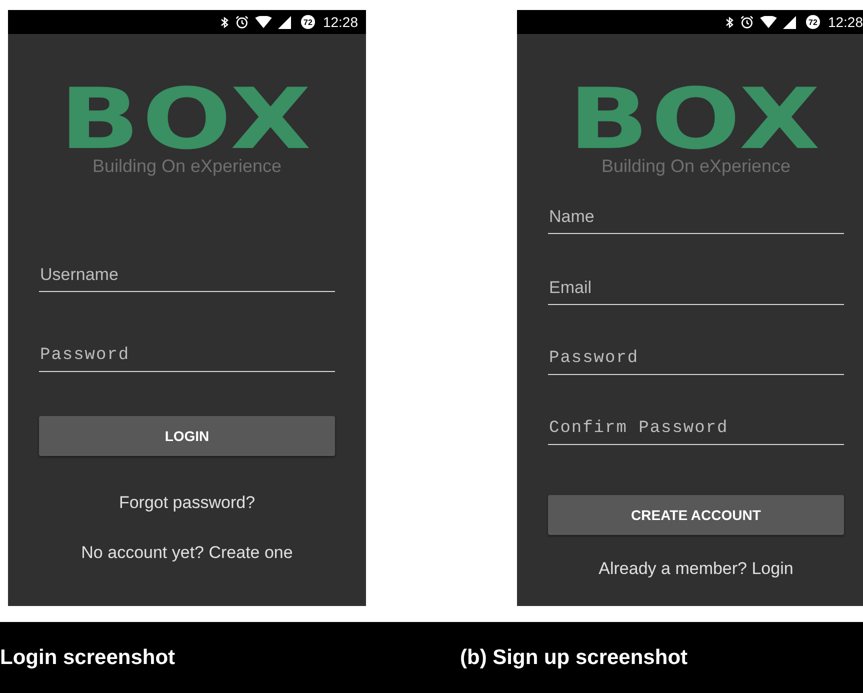 Image resolution: width=863 pixels, height=693 pixels. Describe the element at coordinates (696, 220) in the screenshot. I see `input-field: Name` at that location.